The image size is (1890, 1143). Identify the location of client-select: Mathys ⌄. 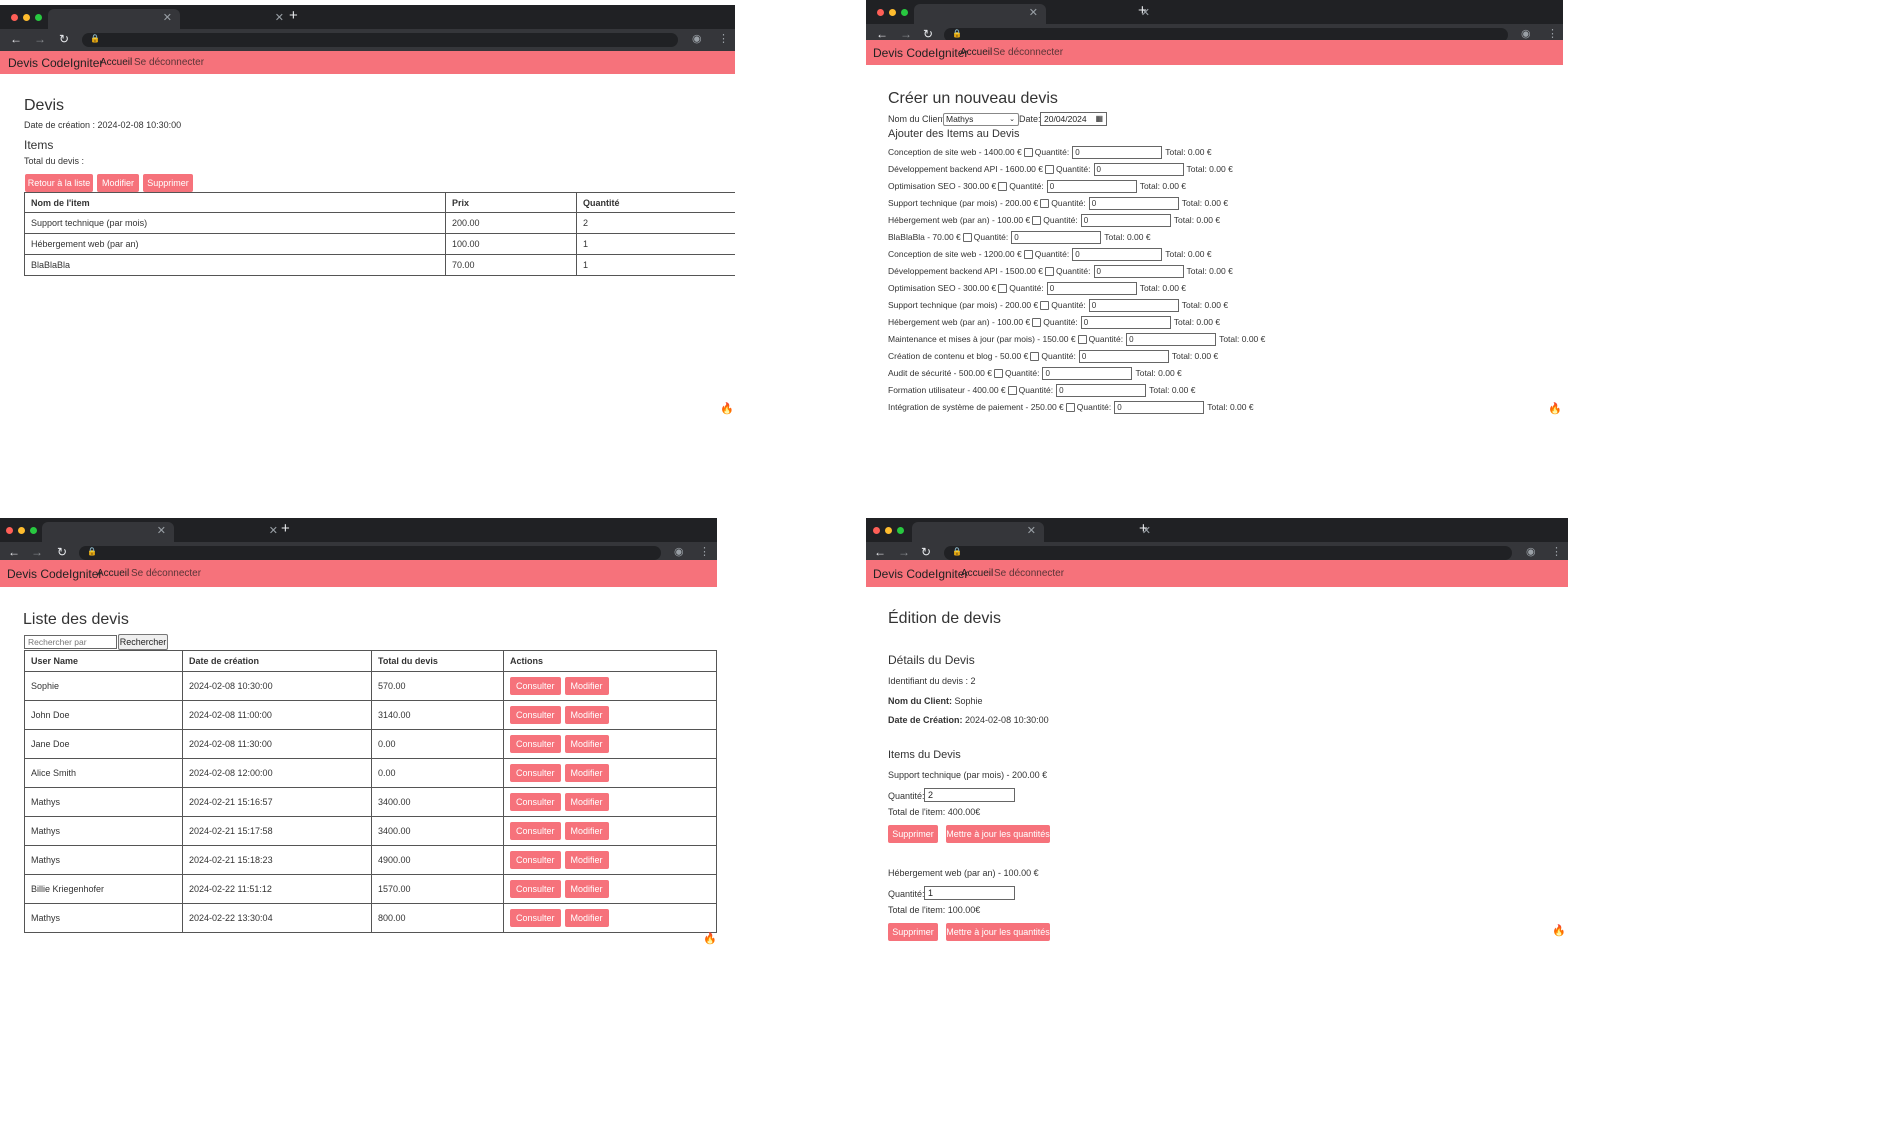
(981, 119).